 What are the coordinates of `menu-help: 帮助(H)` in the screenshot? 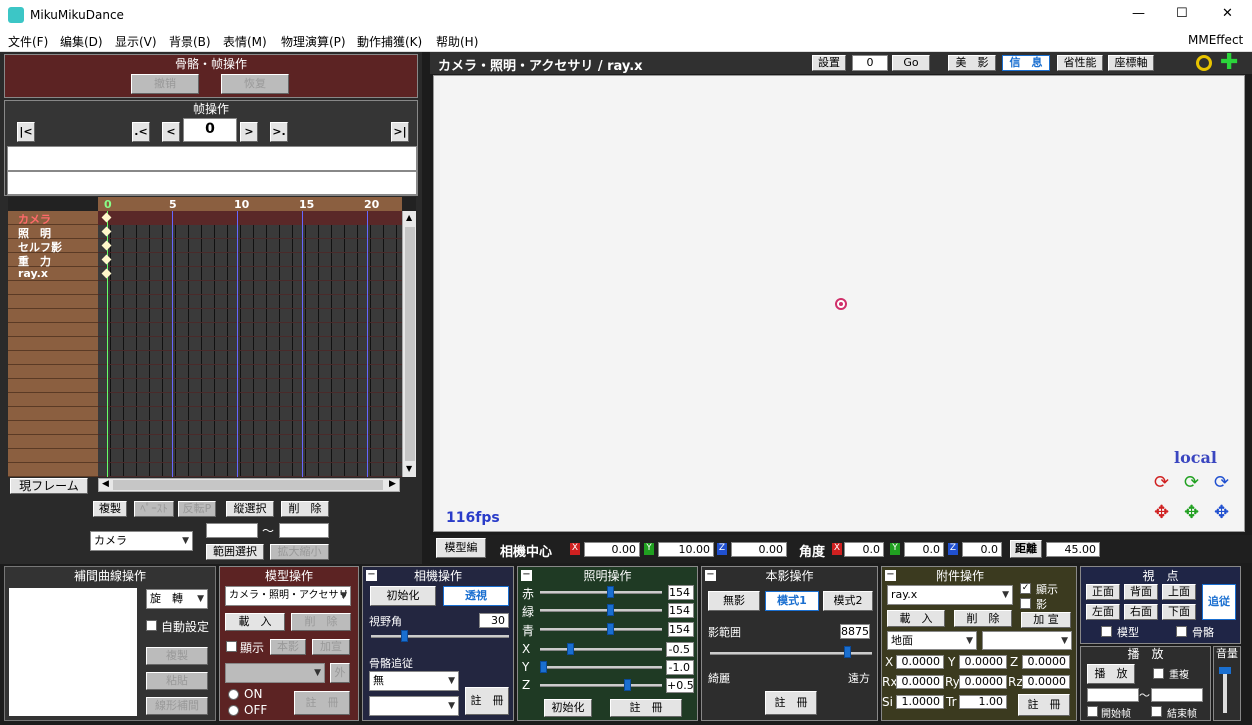 It's located at (457, 41).